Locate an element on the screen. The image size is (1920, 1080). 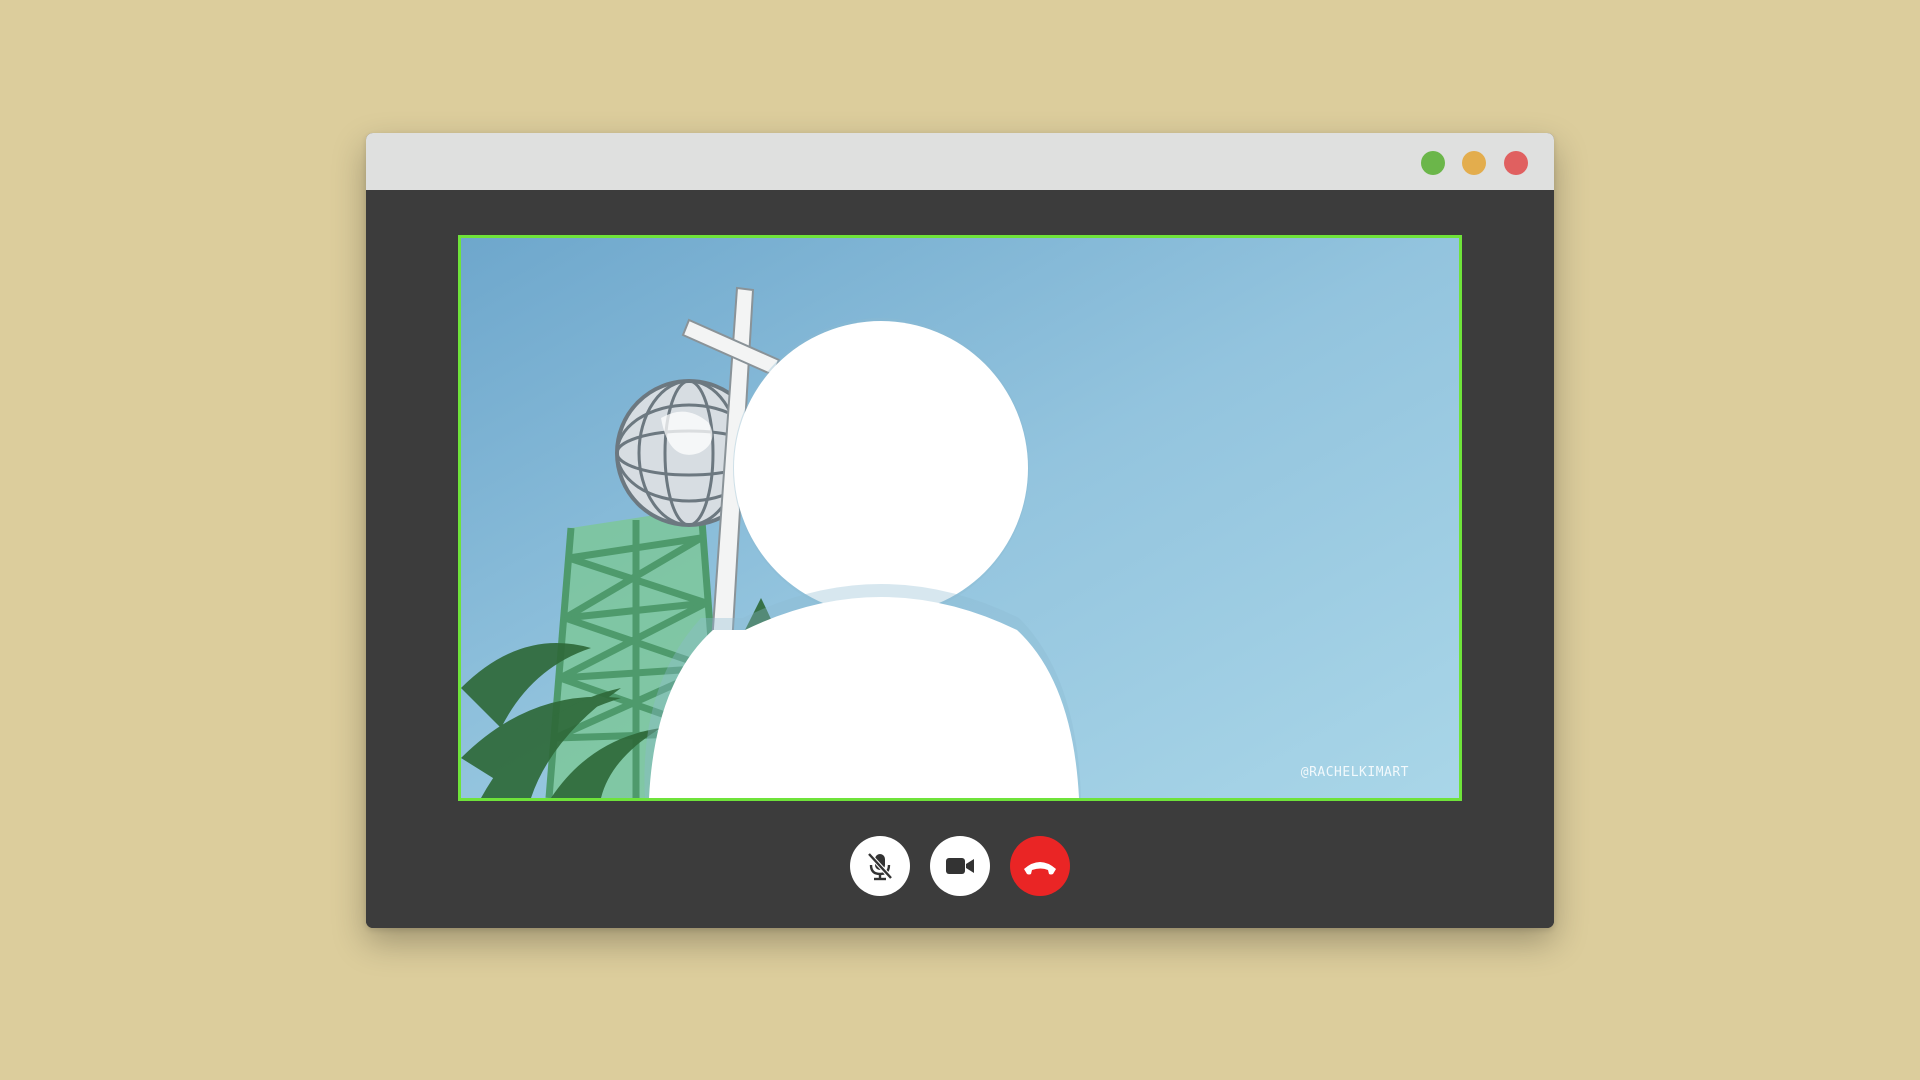
watermark: @RACHELKIMART is located at coordinates (1354, 772).